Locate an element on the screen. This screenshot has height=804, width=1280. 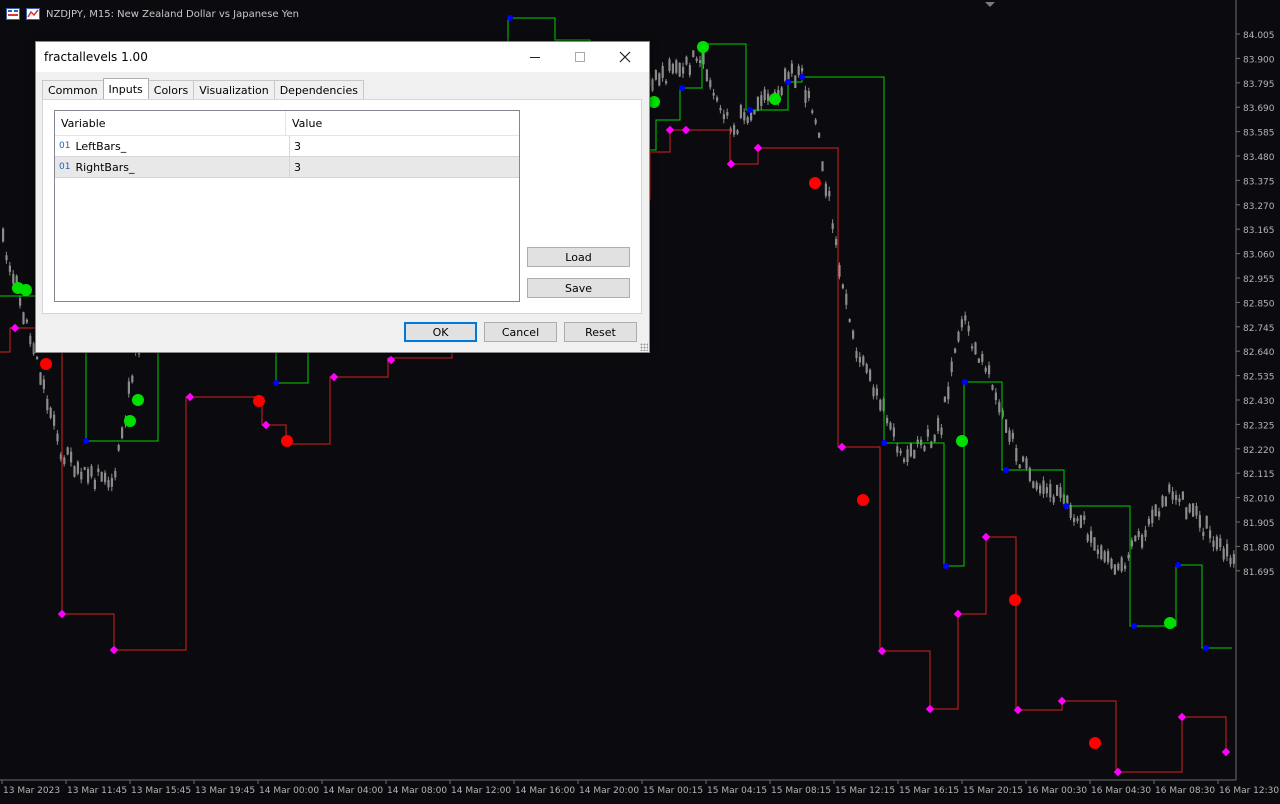
tab-inputs: Inputs is located at coordinates (125, 88).